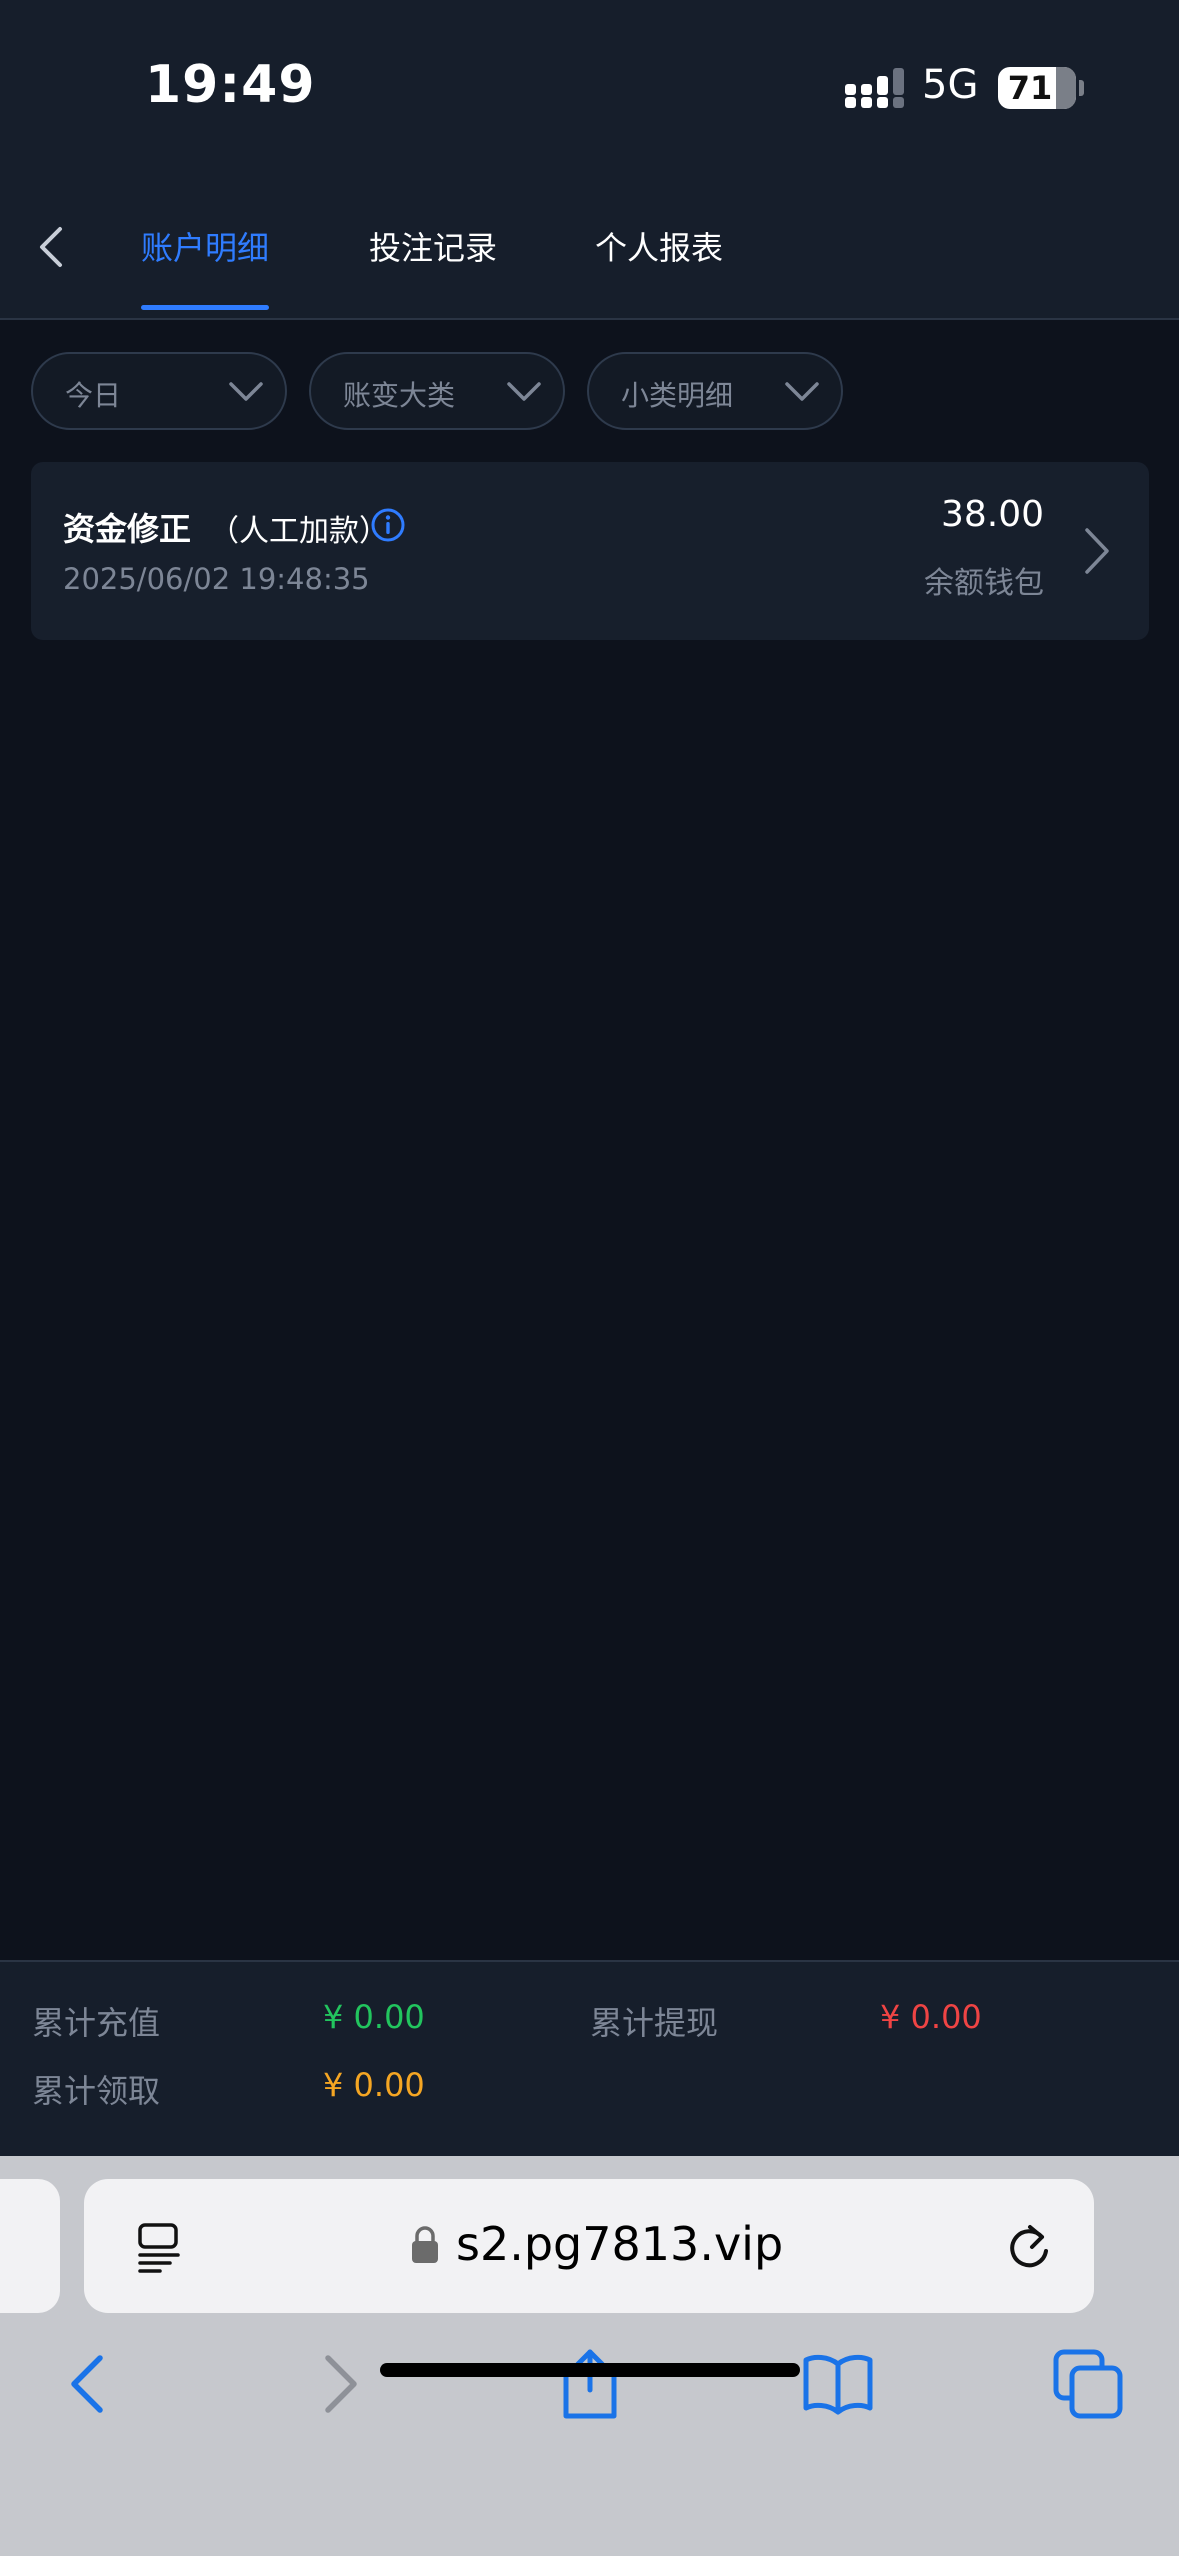 The image size is (1179, 2556). I want to click on record-amount: 38.00, so click(992, 514).